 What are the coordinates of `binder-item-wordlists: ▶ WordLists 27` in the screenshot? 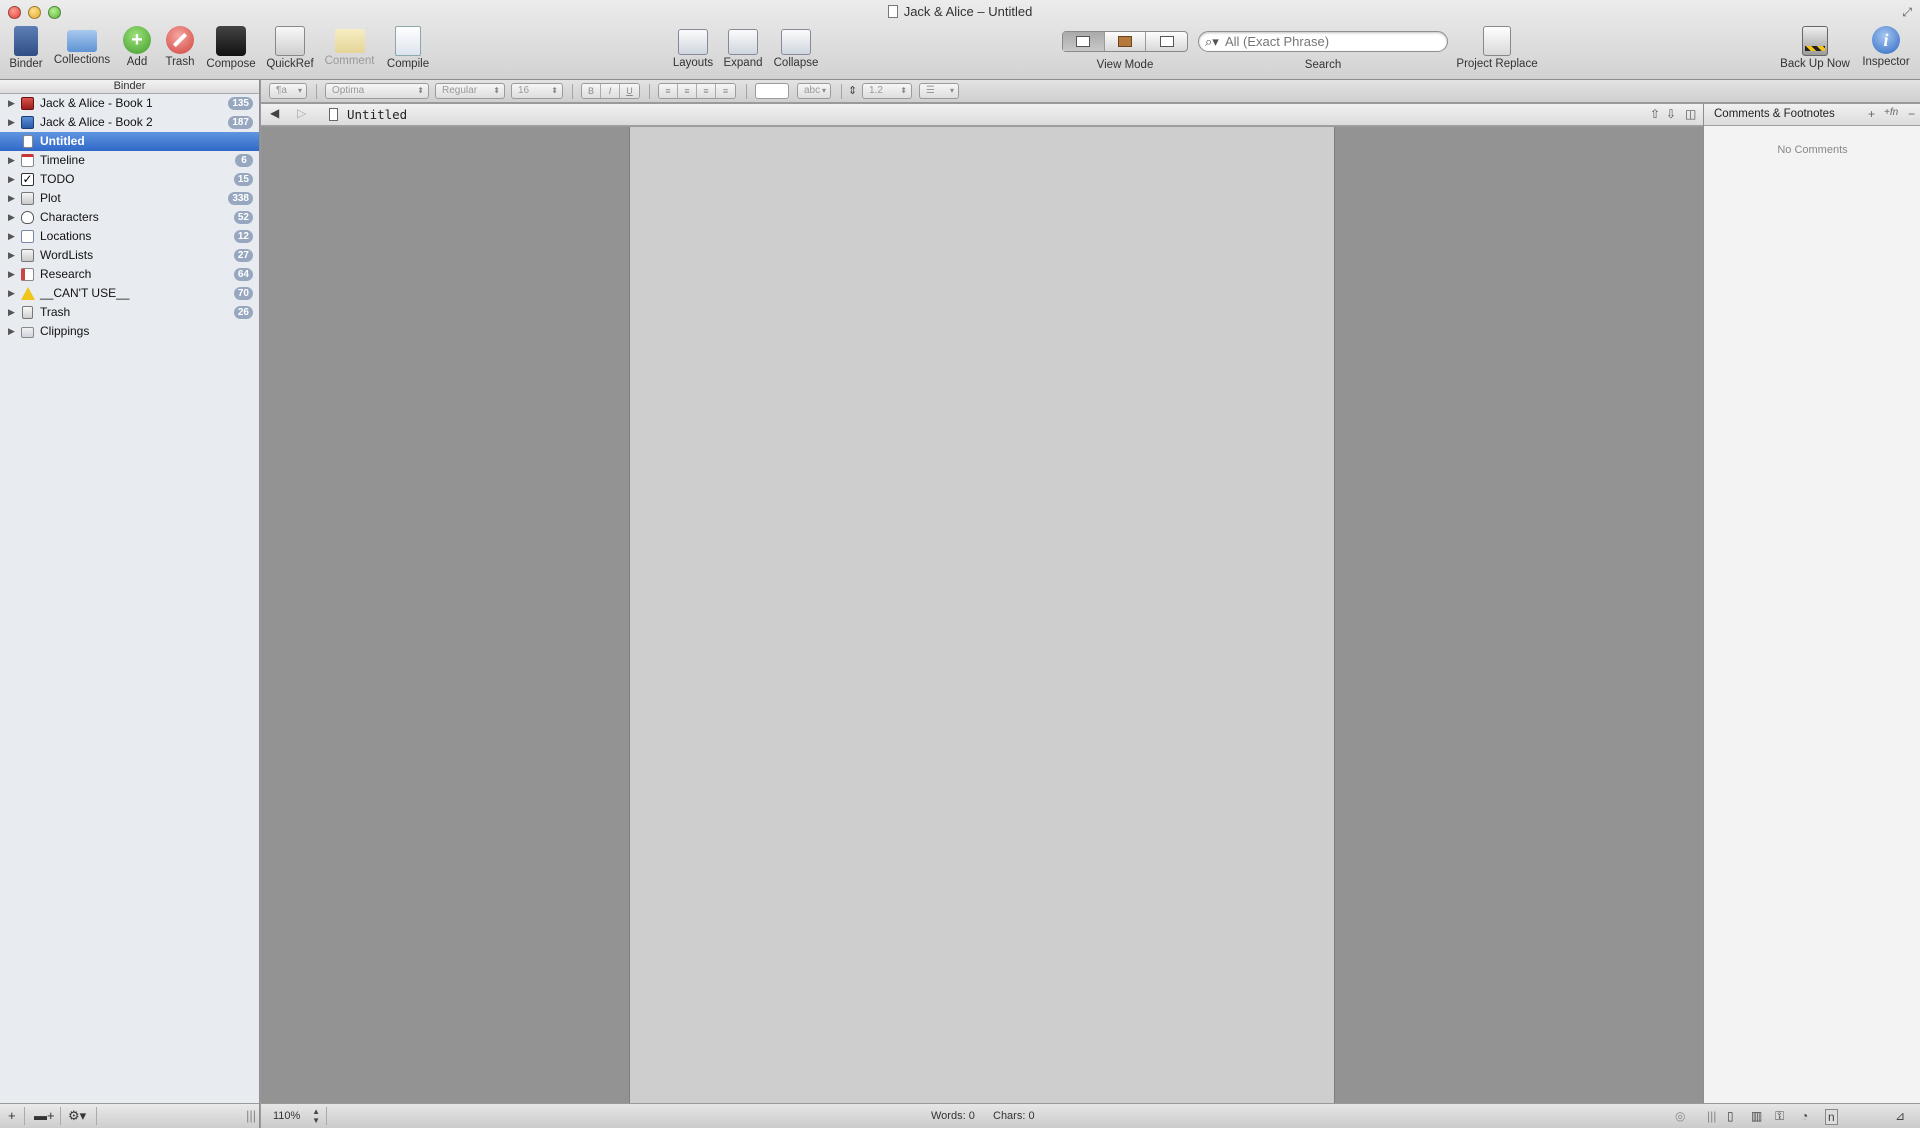 It's located at (129, 255).